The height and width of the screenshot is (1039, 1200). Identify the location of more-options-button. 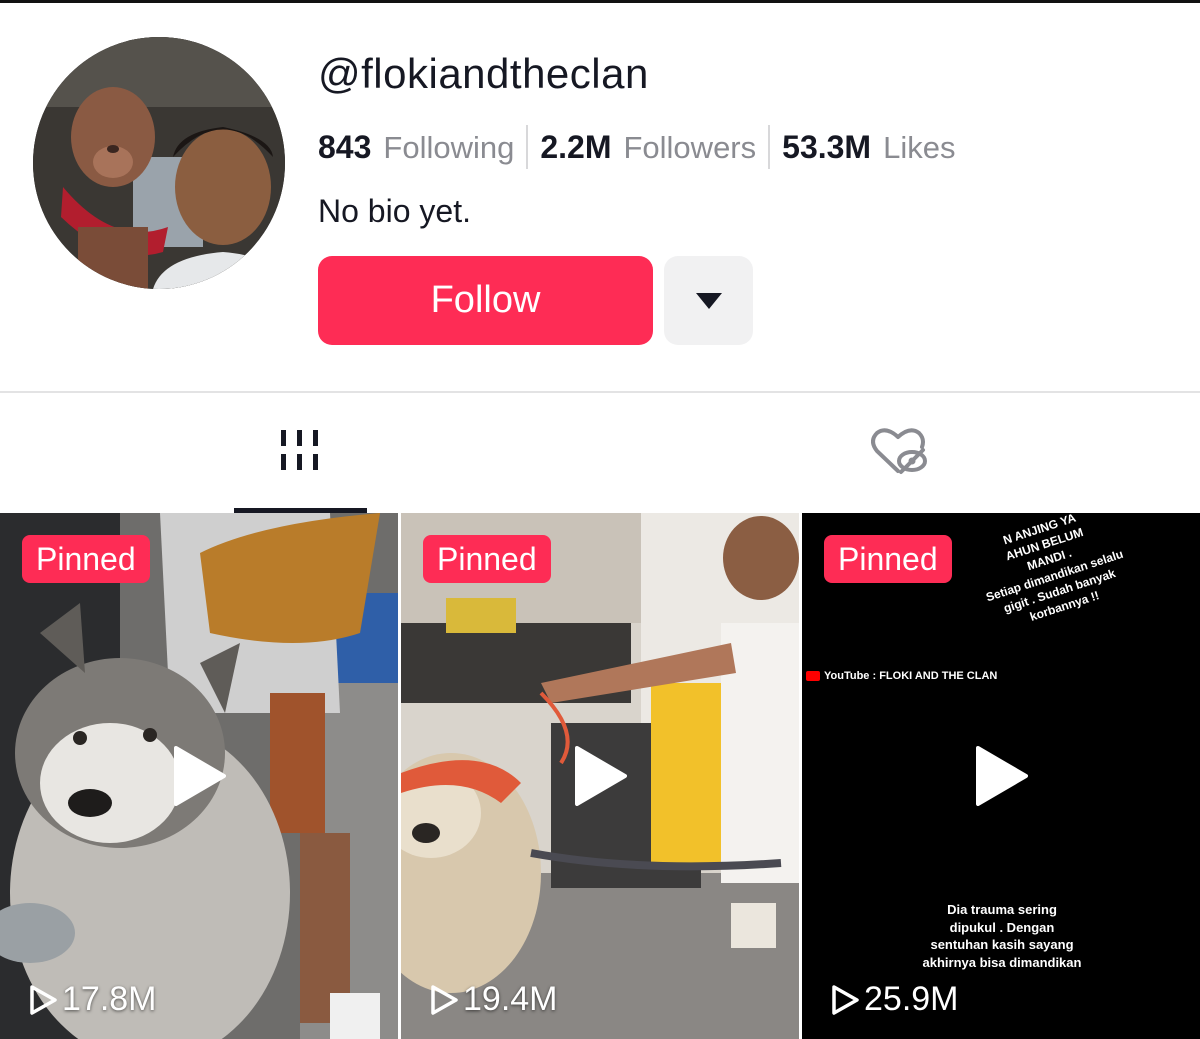
(708, 300).